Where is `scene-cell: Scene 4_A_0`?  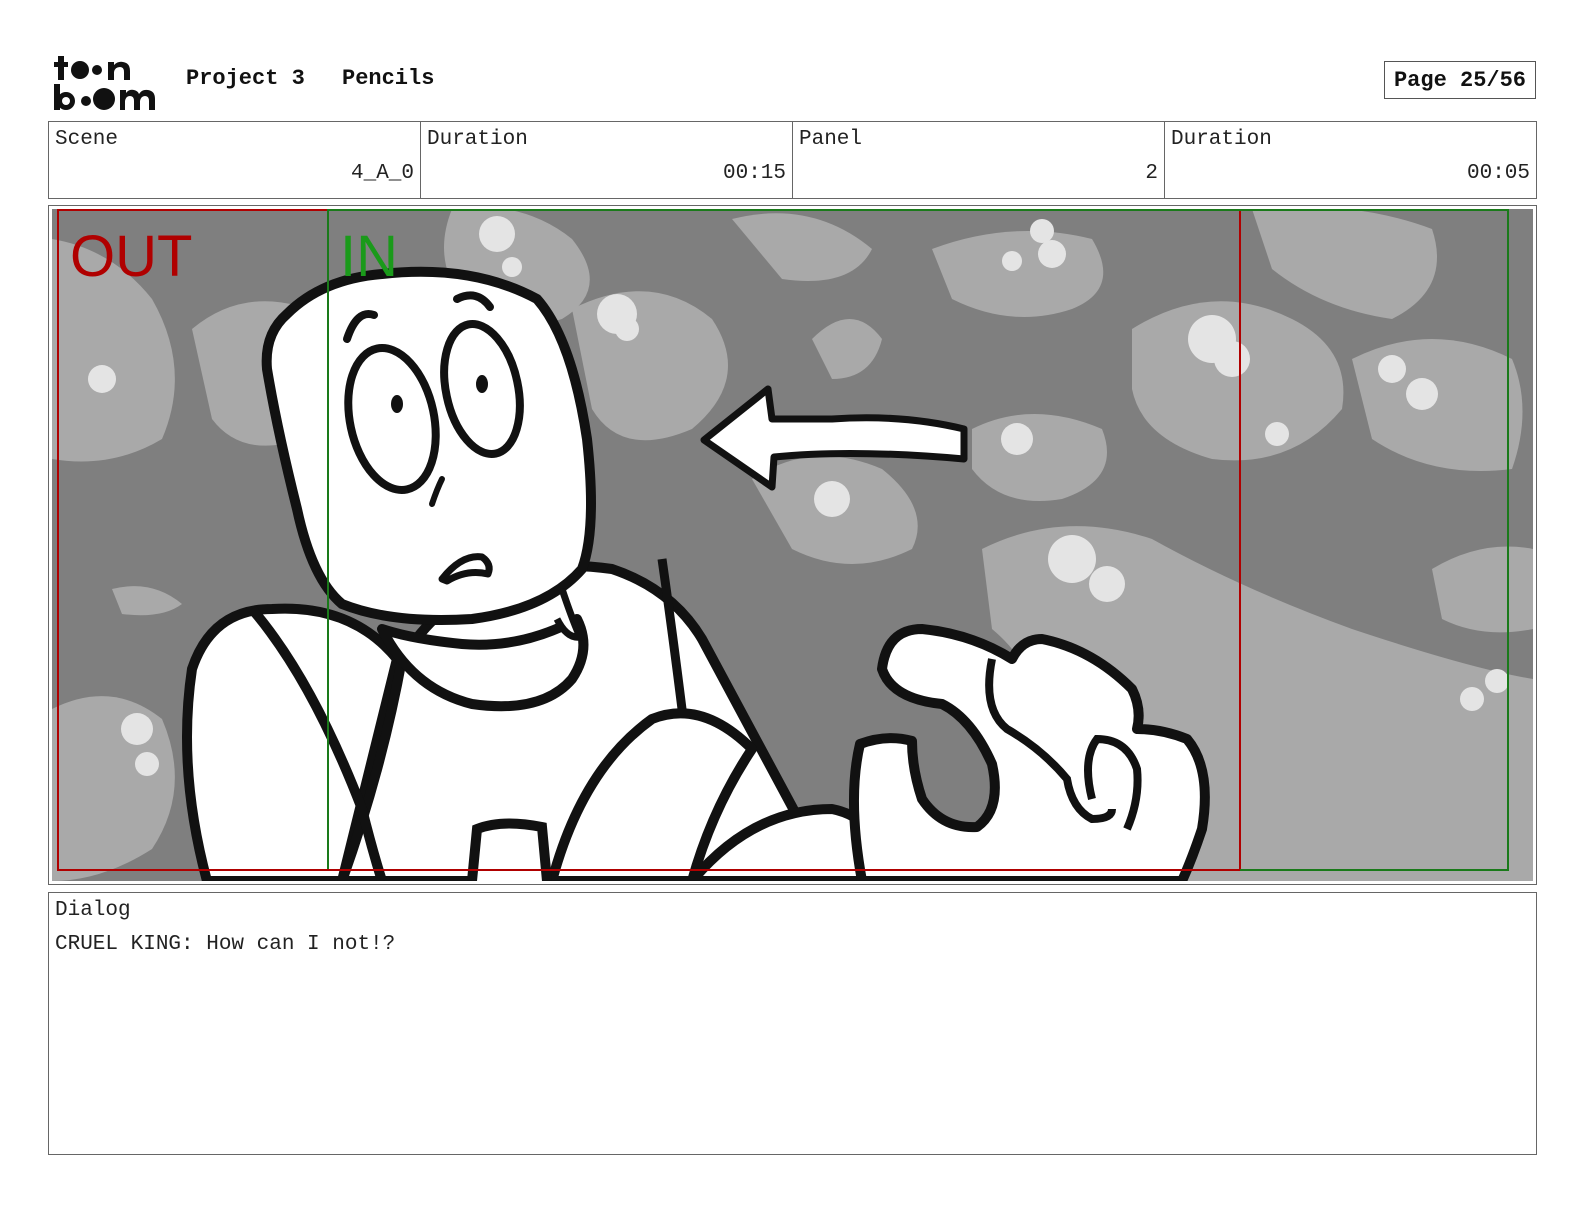
scene-cell: Scene 4_A_0 is located at coordinates (235, 160).